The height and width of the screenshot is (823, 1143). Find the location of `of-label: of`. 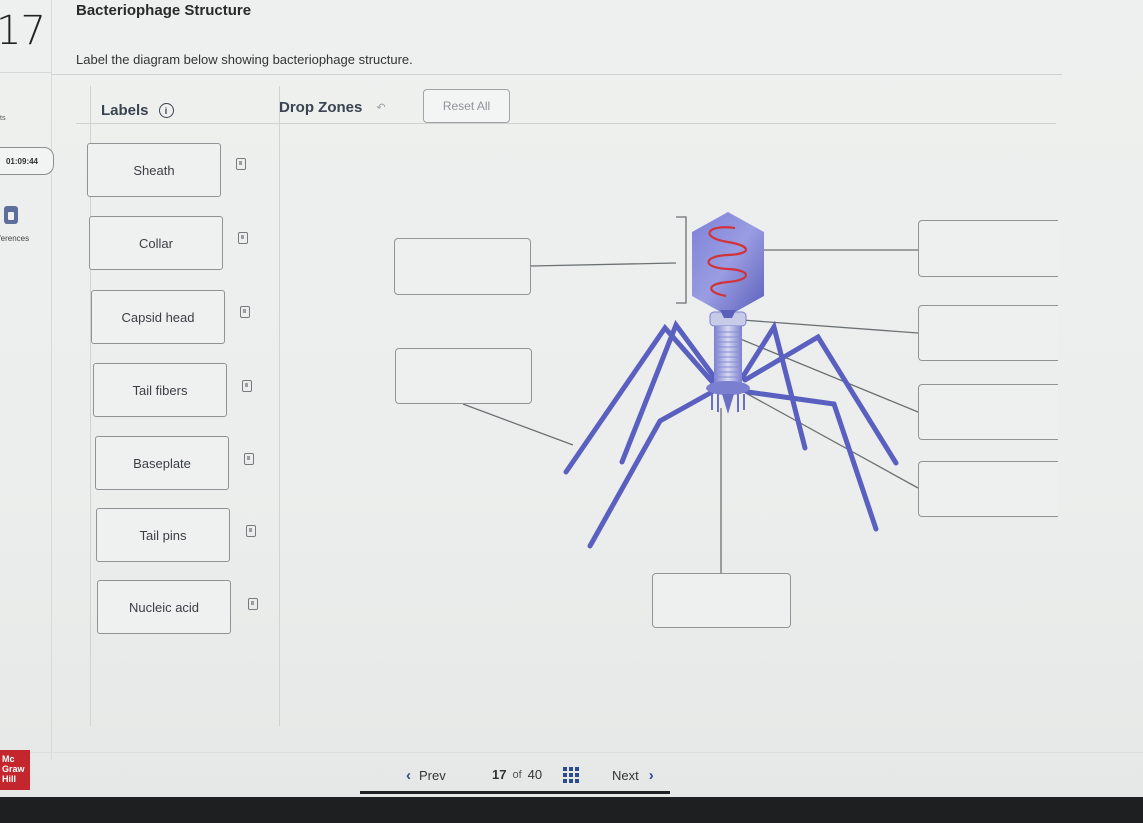

of-label: of is located at coordinates (517, 774).